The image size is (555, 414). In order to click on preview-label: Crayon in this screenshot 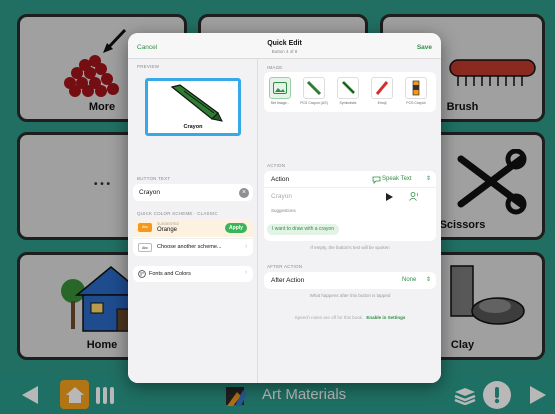, I will do `click(193, 127)`.